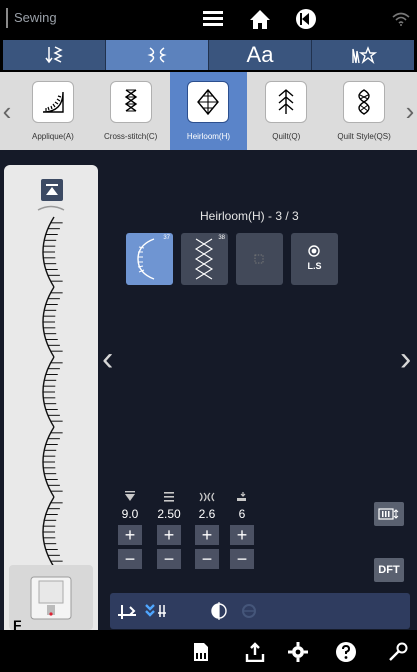 This screenshot has height=672, width=417. I want to click on tab-letters-label: Aa, so click(260, 54).